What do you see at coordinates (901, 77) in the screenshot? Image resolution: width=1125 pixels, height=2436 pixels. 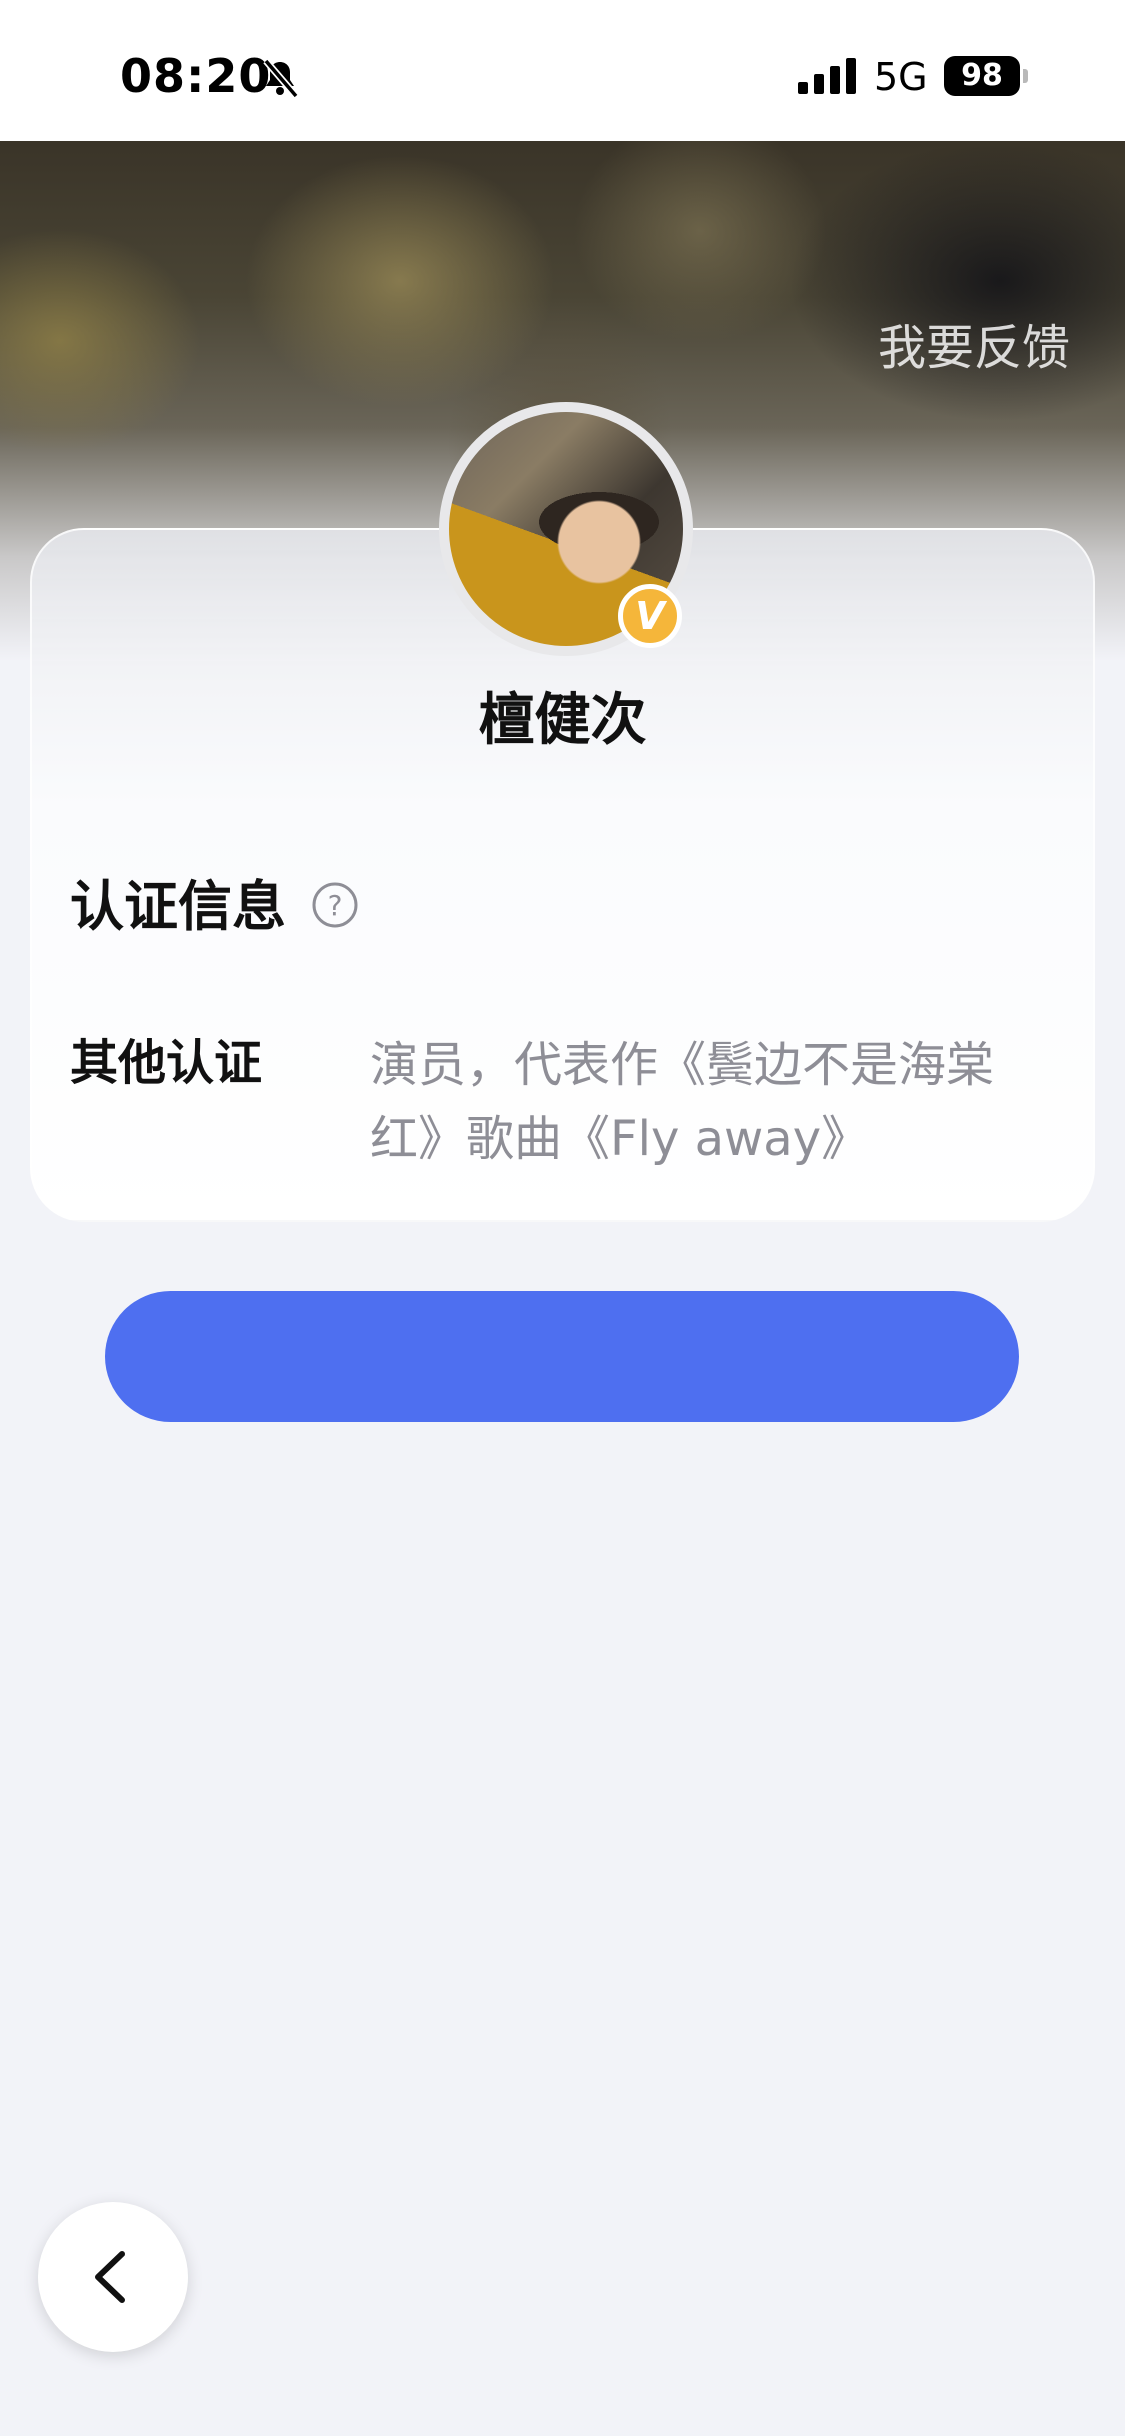 I see `network-type: 5G` at bounding box center [901, 77].